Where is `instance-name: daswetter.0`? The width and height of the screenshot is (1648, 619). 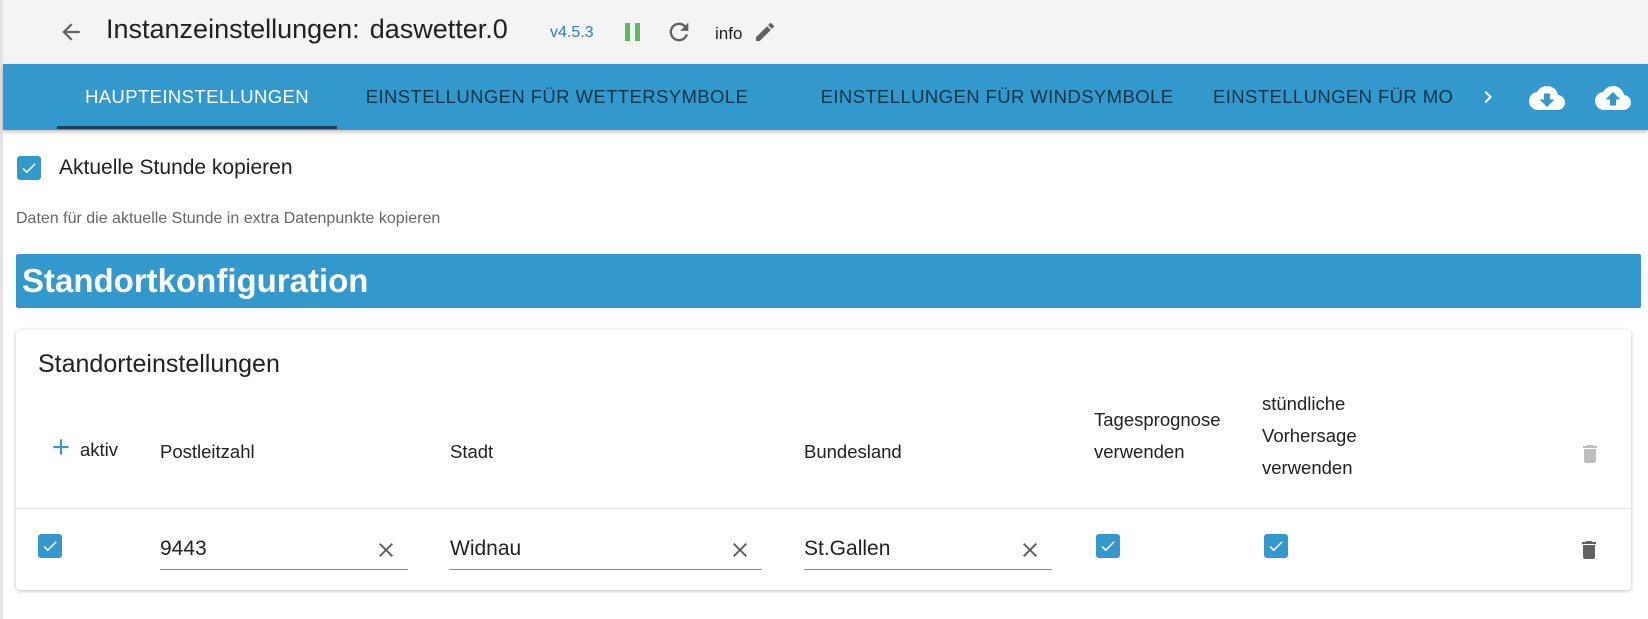 instance-name: daswetter.0 is located at coordinates (438, 29).